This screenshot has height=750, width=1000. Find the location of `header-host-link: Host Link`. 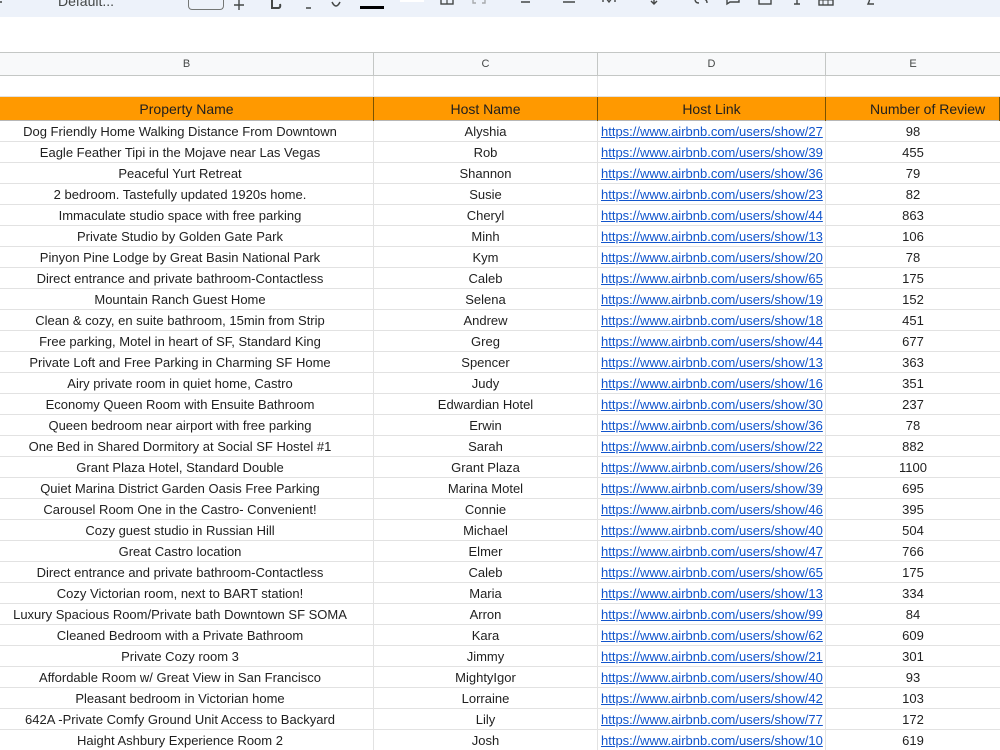

header-host-link: Host Link is located at coordinates (712, 109).